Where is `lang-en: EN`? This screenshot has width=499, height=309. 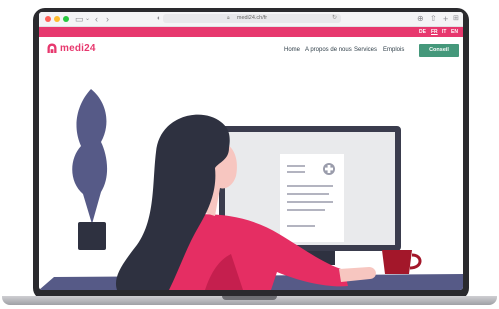 lang-en: EN is located at coordinates (454, 32).